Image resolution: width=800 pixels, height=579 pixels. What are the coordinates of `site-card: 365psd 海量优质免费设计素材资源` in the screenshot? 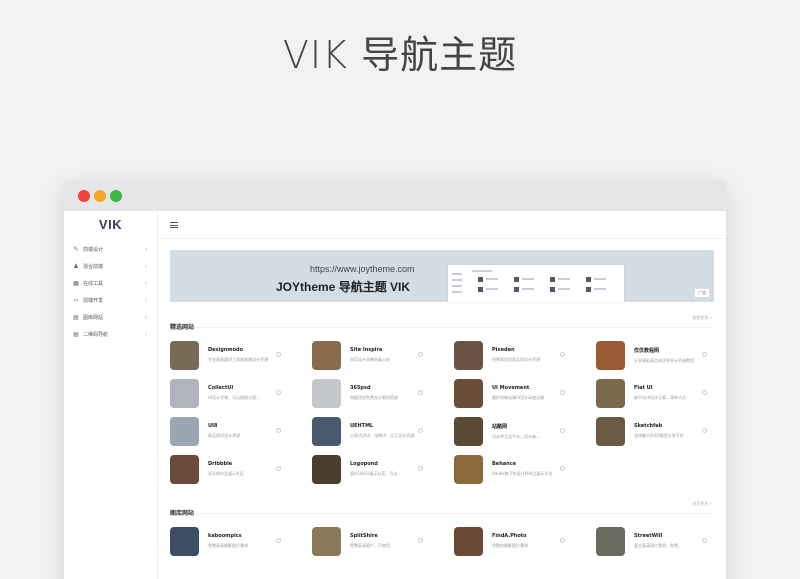 It's located at (383, 393).